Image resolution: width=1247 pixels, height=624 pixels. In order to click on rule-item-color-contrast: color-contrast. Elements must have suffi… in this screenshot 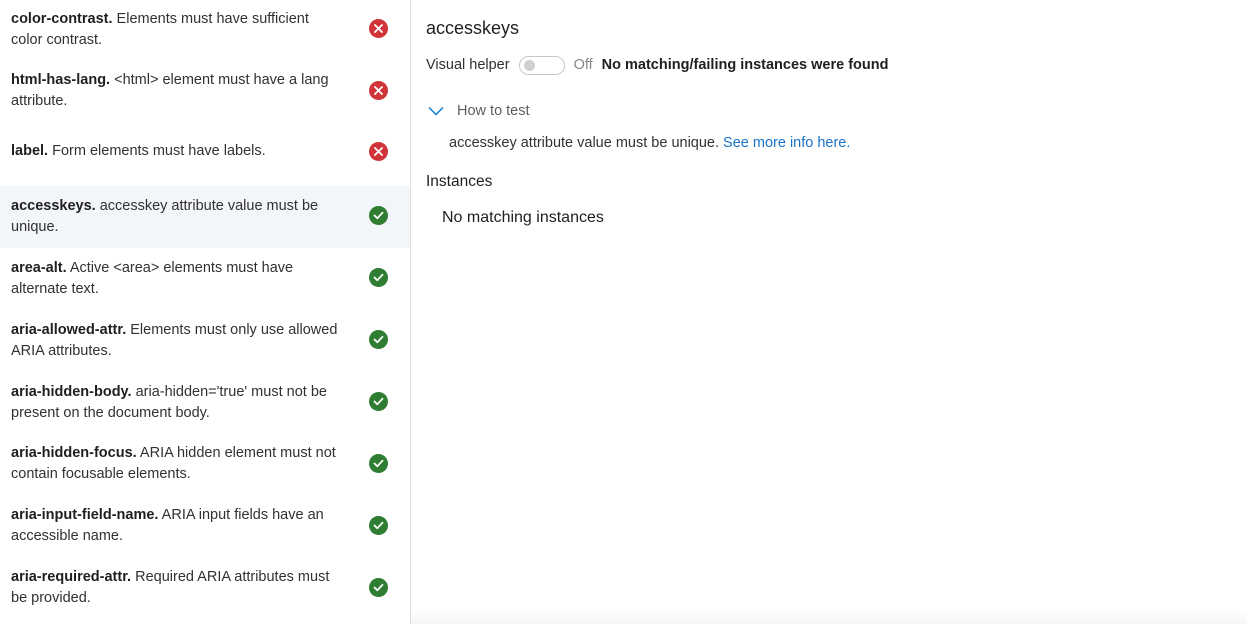, I will do `click(205, 31)`.